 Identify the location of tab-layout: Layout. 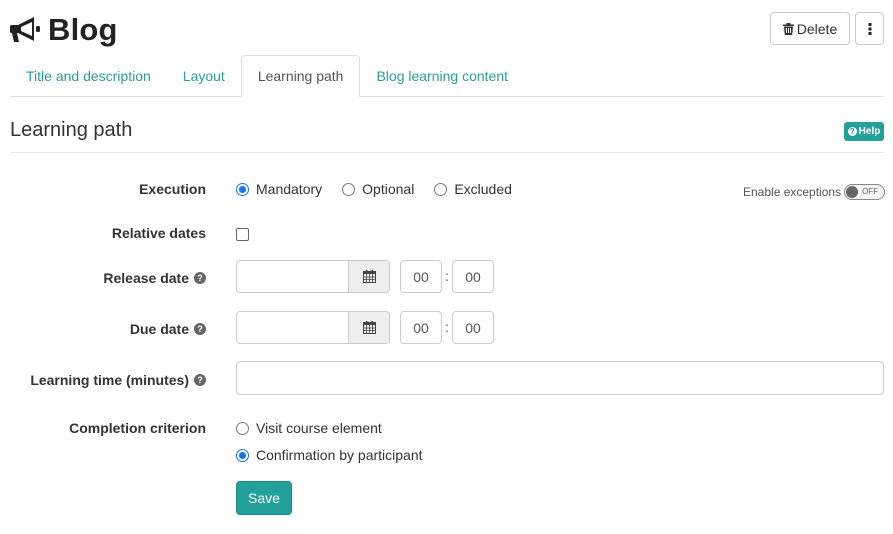
(204, 75).